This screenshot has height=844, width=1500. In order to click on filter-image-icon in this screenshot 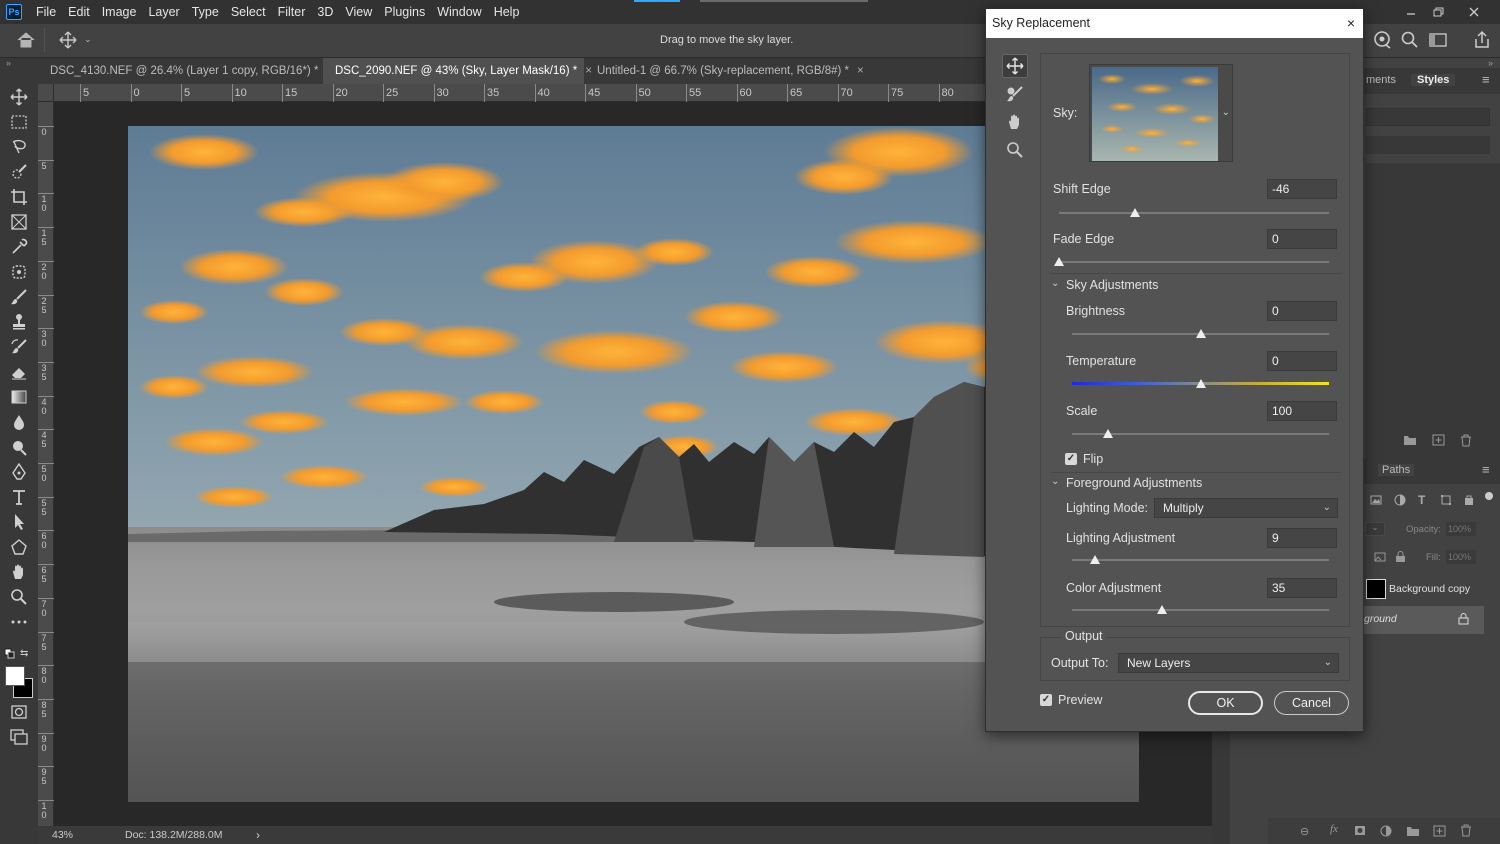, I will do `click(1376, 501)`.